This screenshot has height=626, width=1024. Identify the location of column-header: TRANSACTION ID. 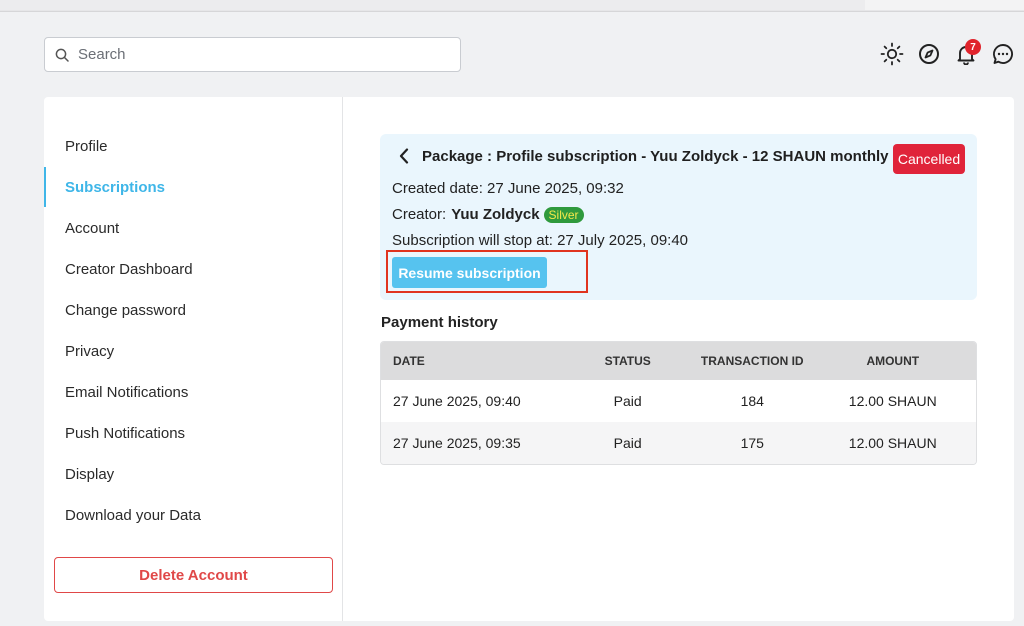
(752, 361).